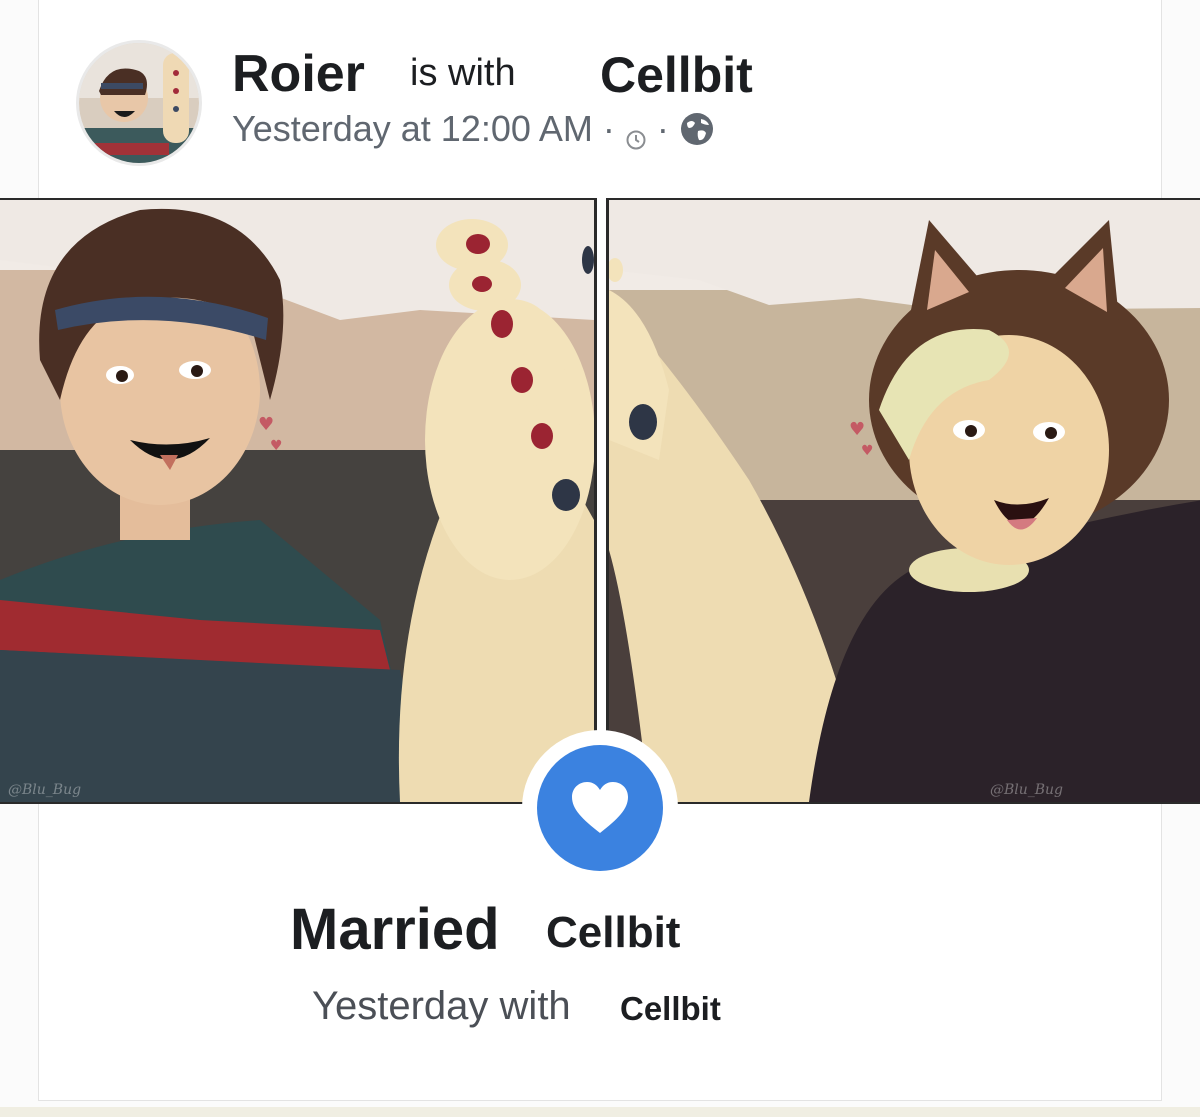 This screenshot has width=1200, height=1117. Describe the element at coordinates (441, 1006) in the screenshot. I see `life-event-when: Yesterday with` at that location.